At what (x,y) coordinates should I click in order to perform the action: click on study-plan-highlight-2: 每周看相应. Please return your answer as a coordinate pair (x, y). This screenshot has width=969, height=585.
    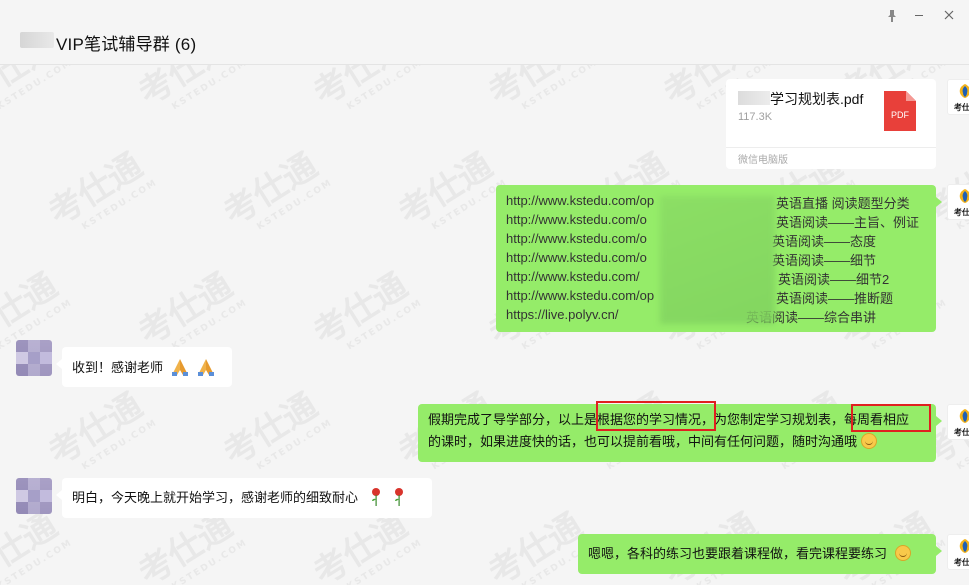
    Looking at the image, I should click on (877, 419).